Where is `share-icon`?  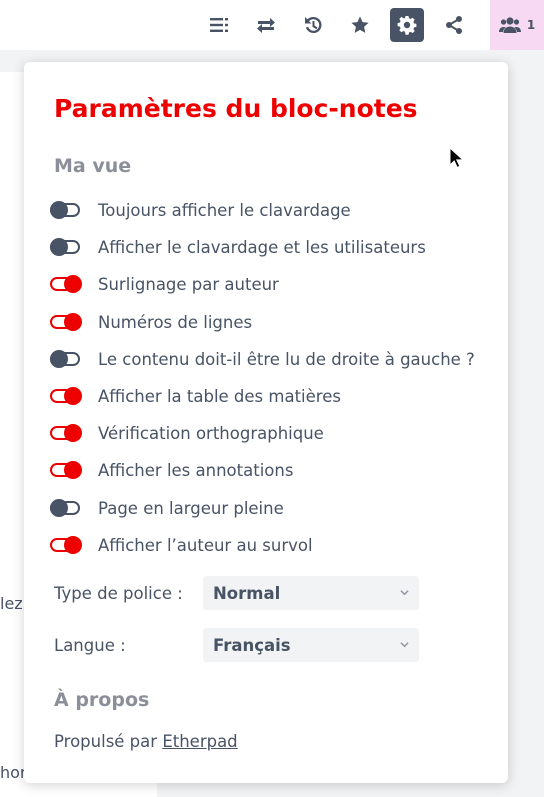
share-icon is located at coordinates (454, 25).